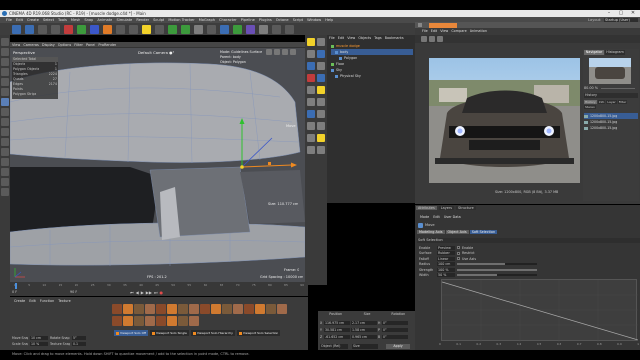 The height and width of the screenshot is (360, 640). Describe the element at coordinates (133, 29) in the screenshot. I see `y-axis-icon` at that location.